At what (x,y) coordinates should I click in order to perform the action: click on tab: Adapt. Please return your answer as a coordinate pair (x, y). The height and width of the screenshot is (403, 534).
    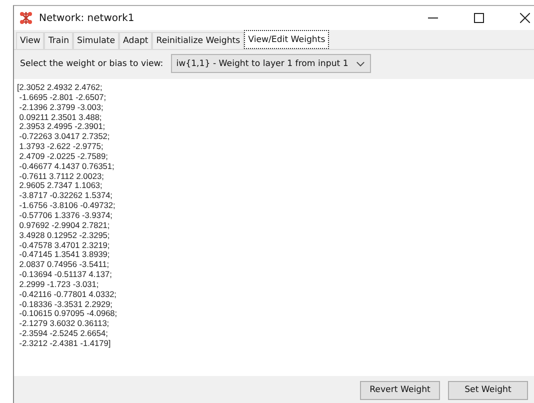
    Looking at the image, I should click on (135, 40).